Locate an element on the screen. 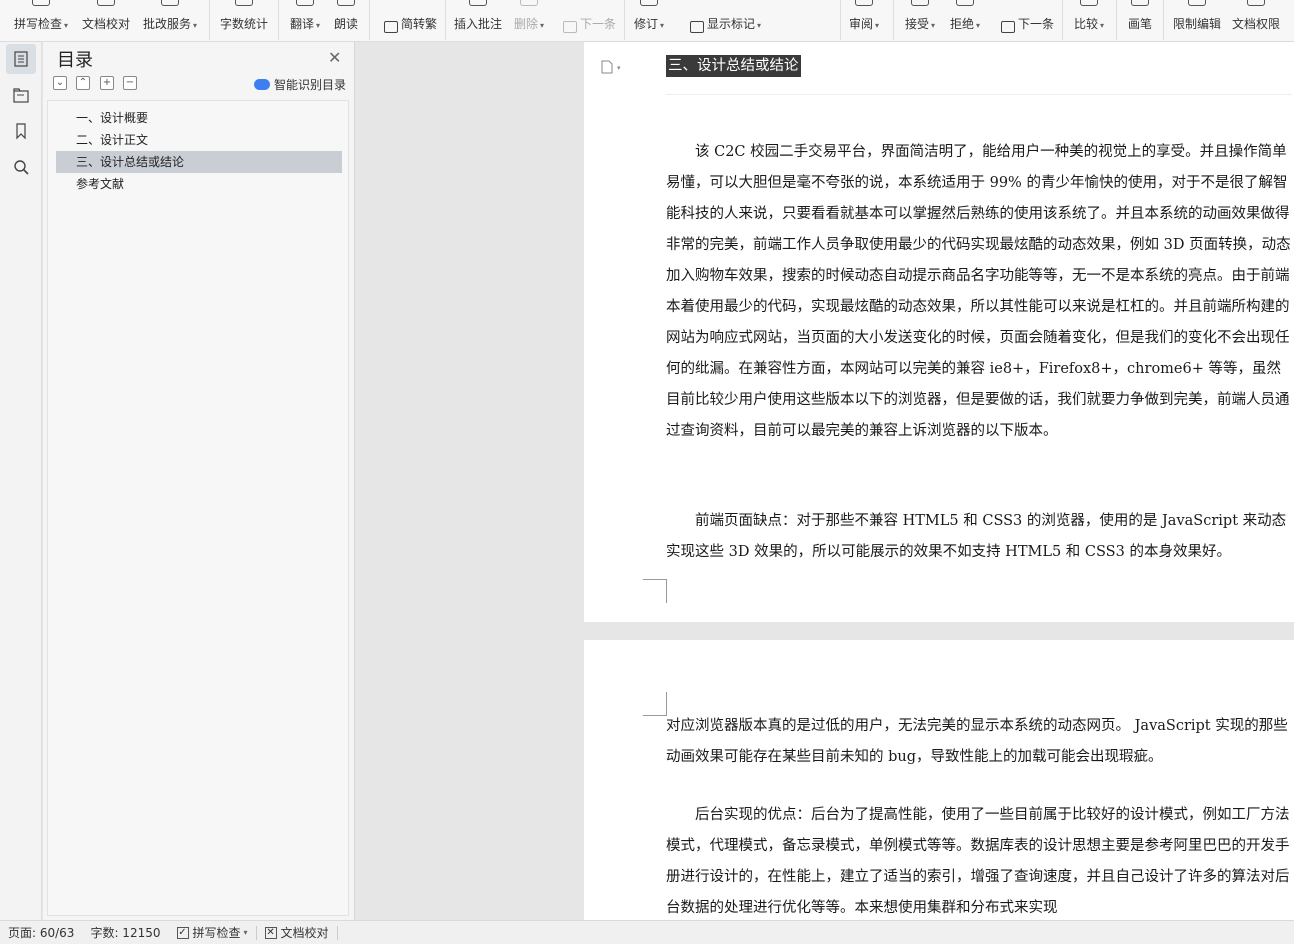 The image size is (1294, 944). word-count: 字数: 12150 is located at coordinates (125, 932).